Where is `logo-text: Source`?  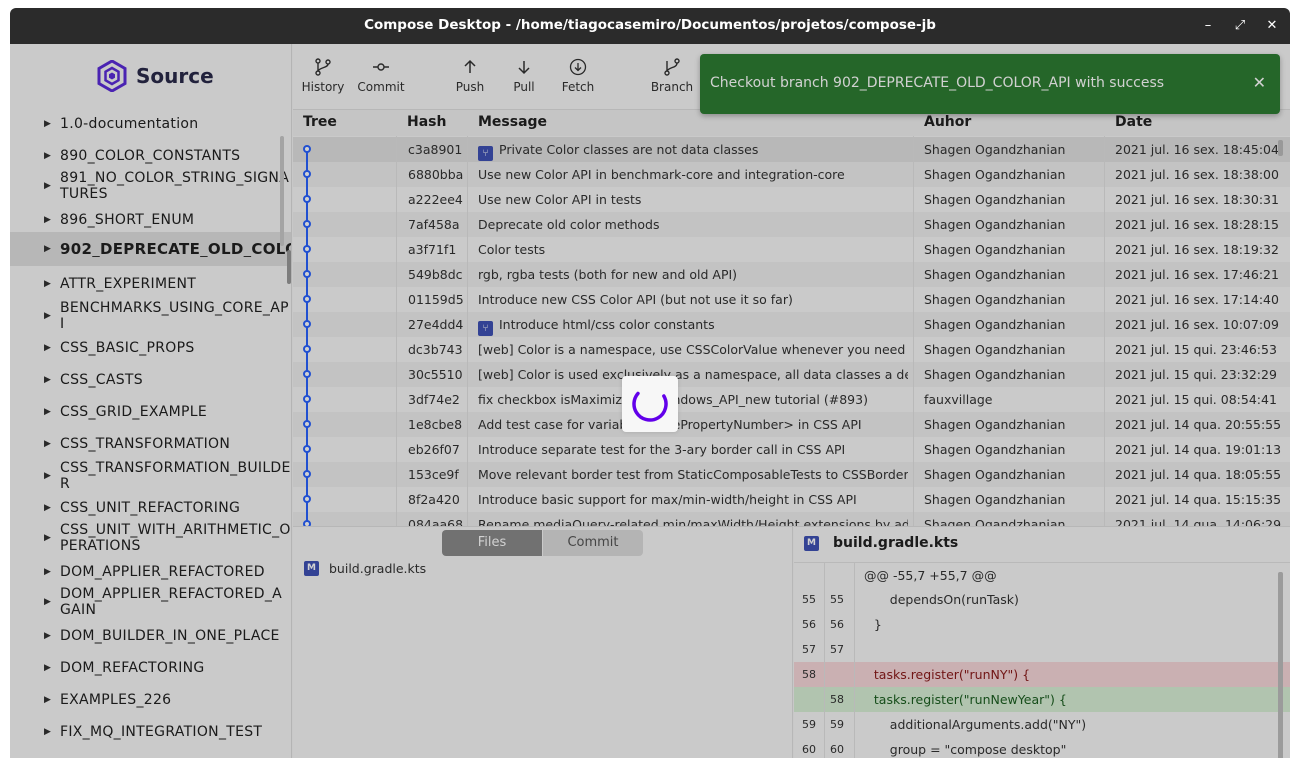
logo-text: Source is located at coordinates (175, 76).